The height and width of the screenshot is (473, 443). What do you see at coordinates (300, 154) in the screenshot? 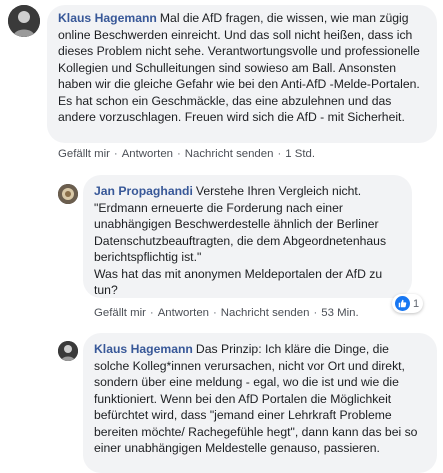
I see `timestamp: 1 Std.` at bounding box center [300, 154].